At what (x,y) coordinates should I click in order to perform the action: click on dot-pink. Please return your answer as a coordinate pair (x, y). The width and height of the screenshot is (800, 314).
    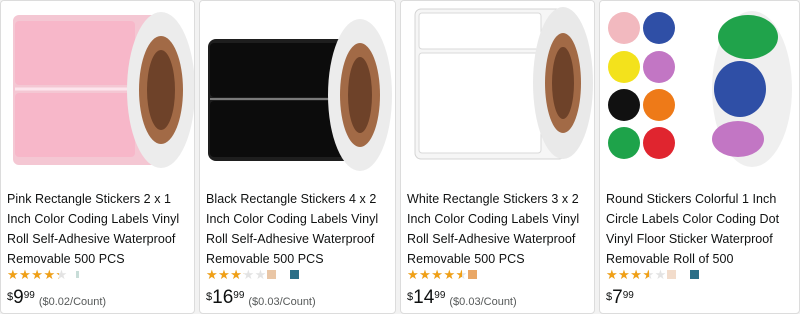
    Looking at the image, I should click on (624, 28).